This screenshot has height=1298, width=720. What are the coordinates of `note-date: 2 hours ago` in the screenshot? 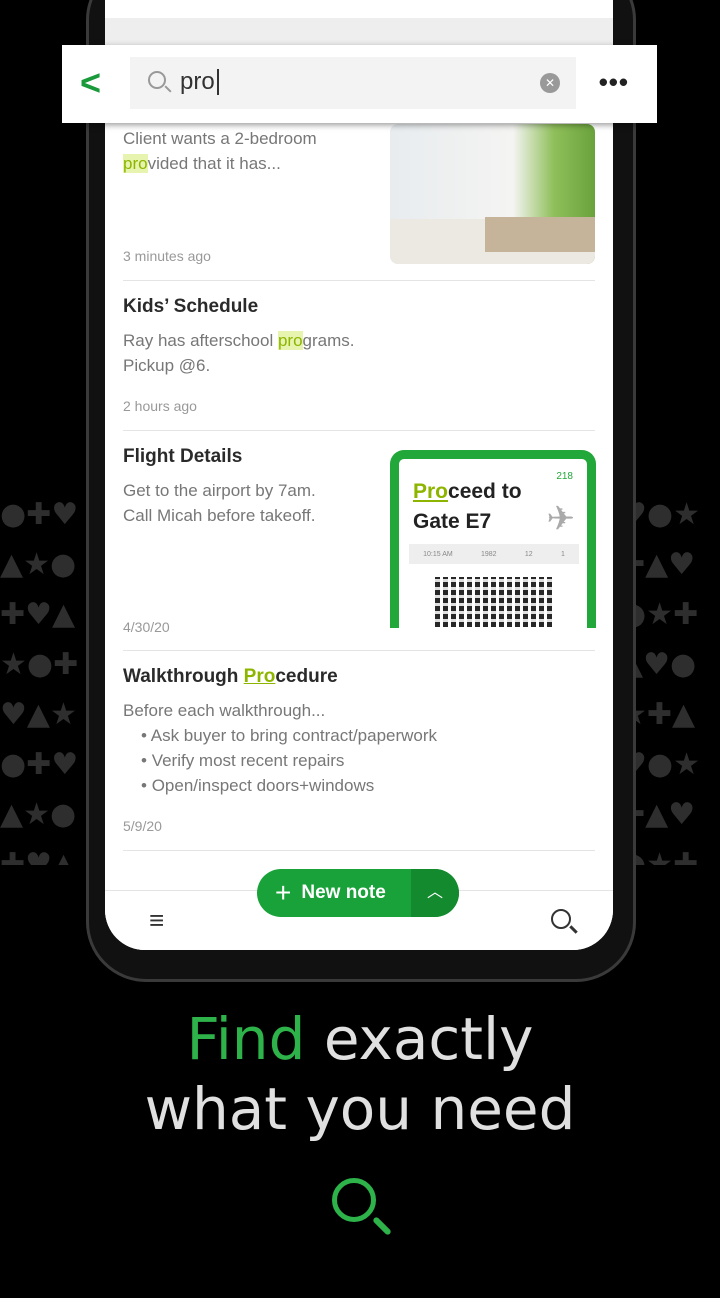 It's located at (160, 406).